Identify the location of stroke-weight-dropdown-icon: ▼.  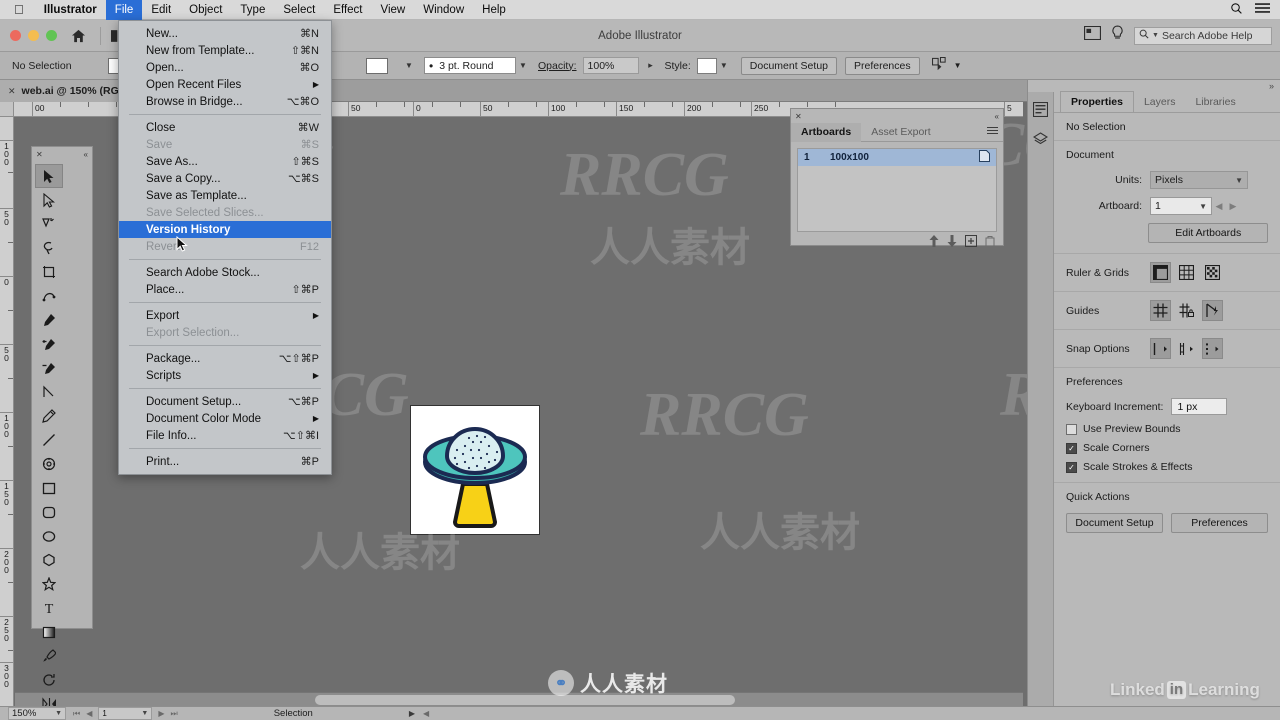
(409, 66).